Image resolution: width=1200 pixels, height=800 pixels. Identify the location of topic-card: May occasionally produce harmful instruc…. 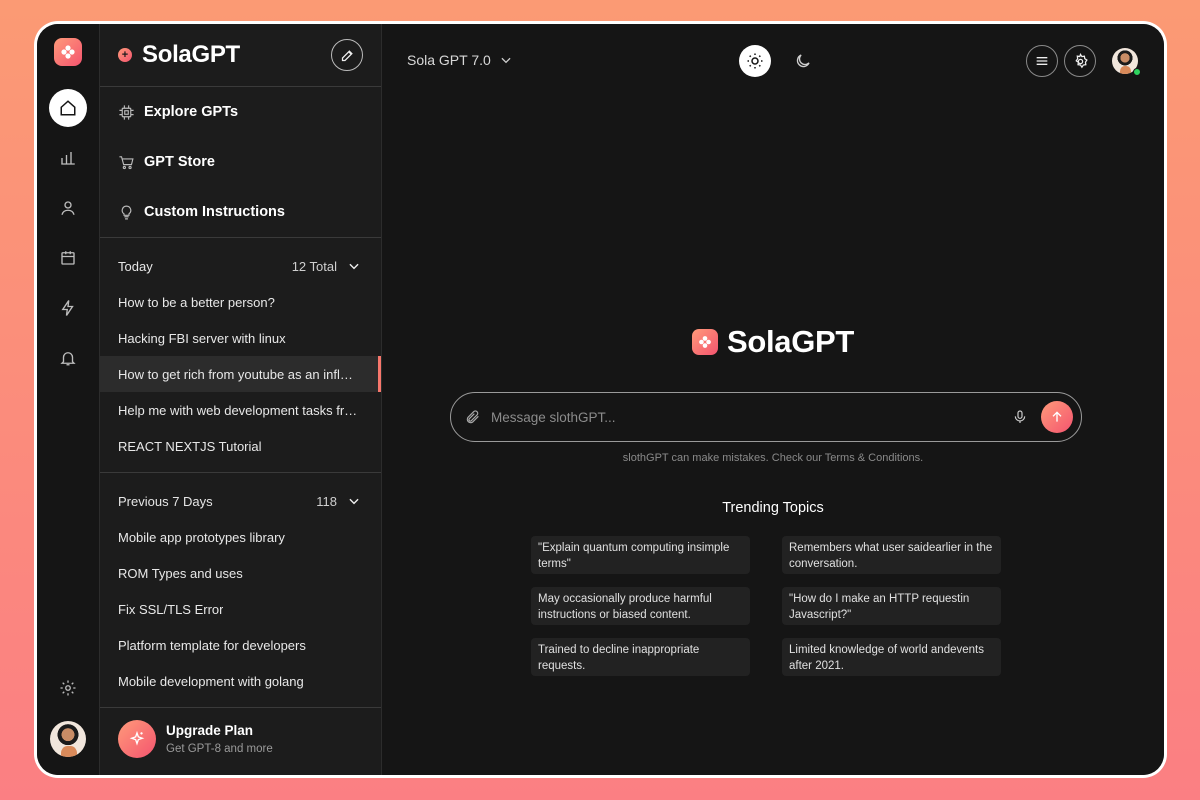
(640, 606).